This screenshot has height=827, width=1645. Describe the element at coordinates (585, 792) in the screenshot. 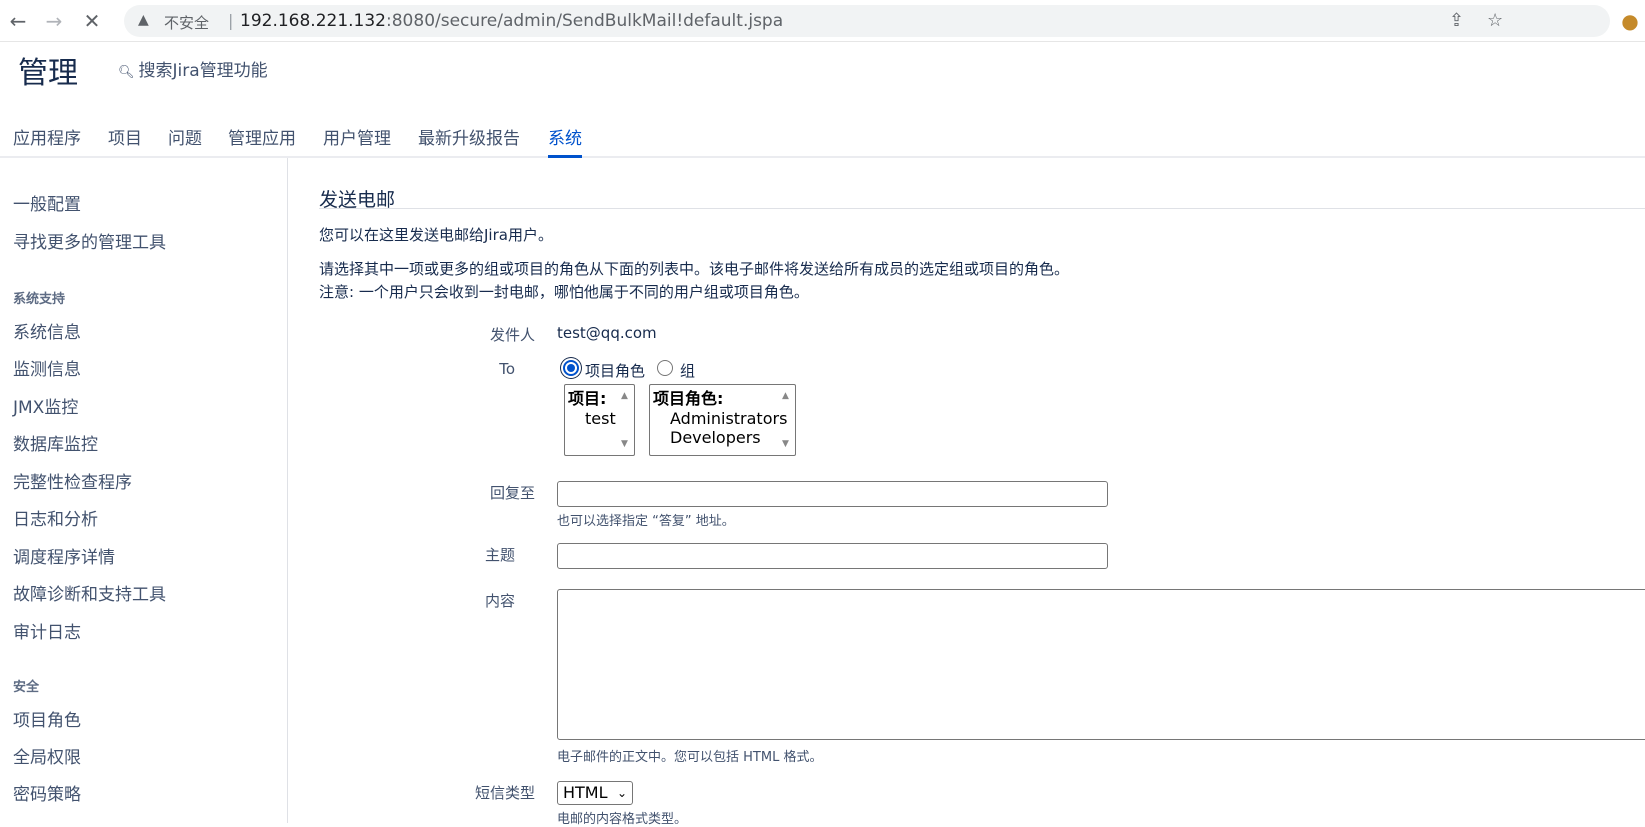

I see `message-type-value: HTML` at that location.